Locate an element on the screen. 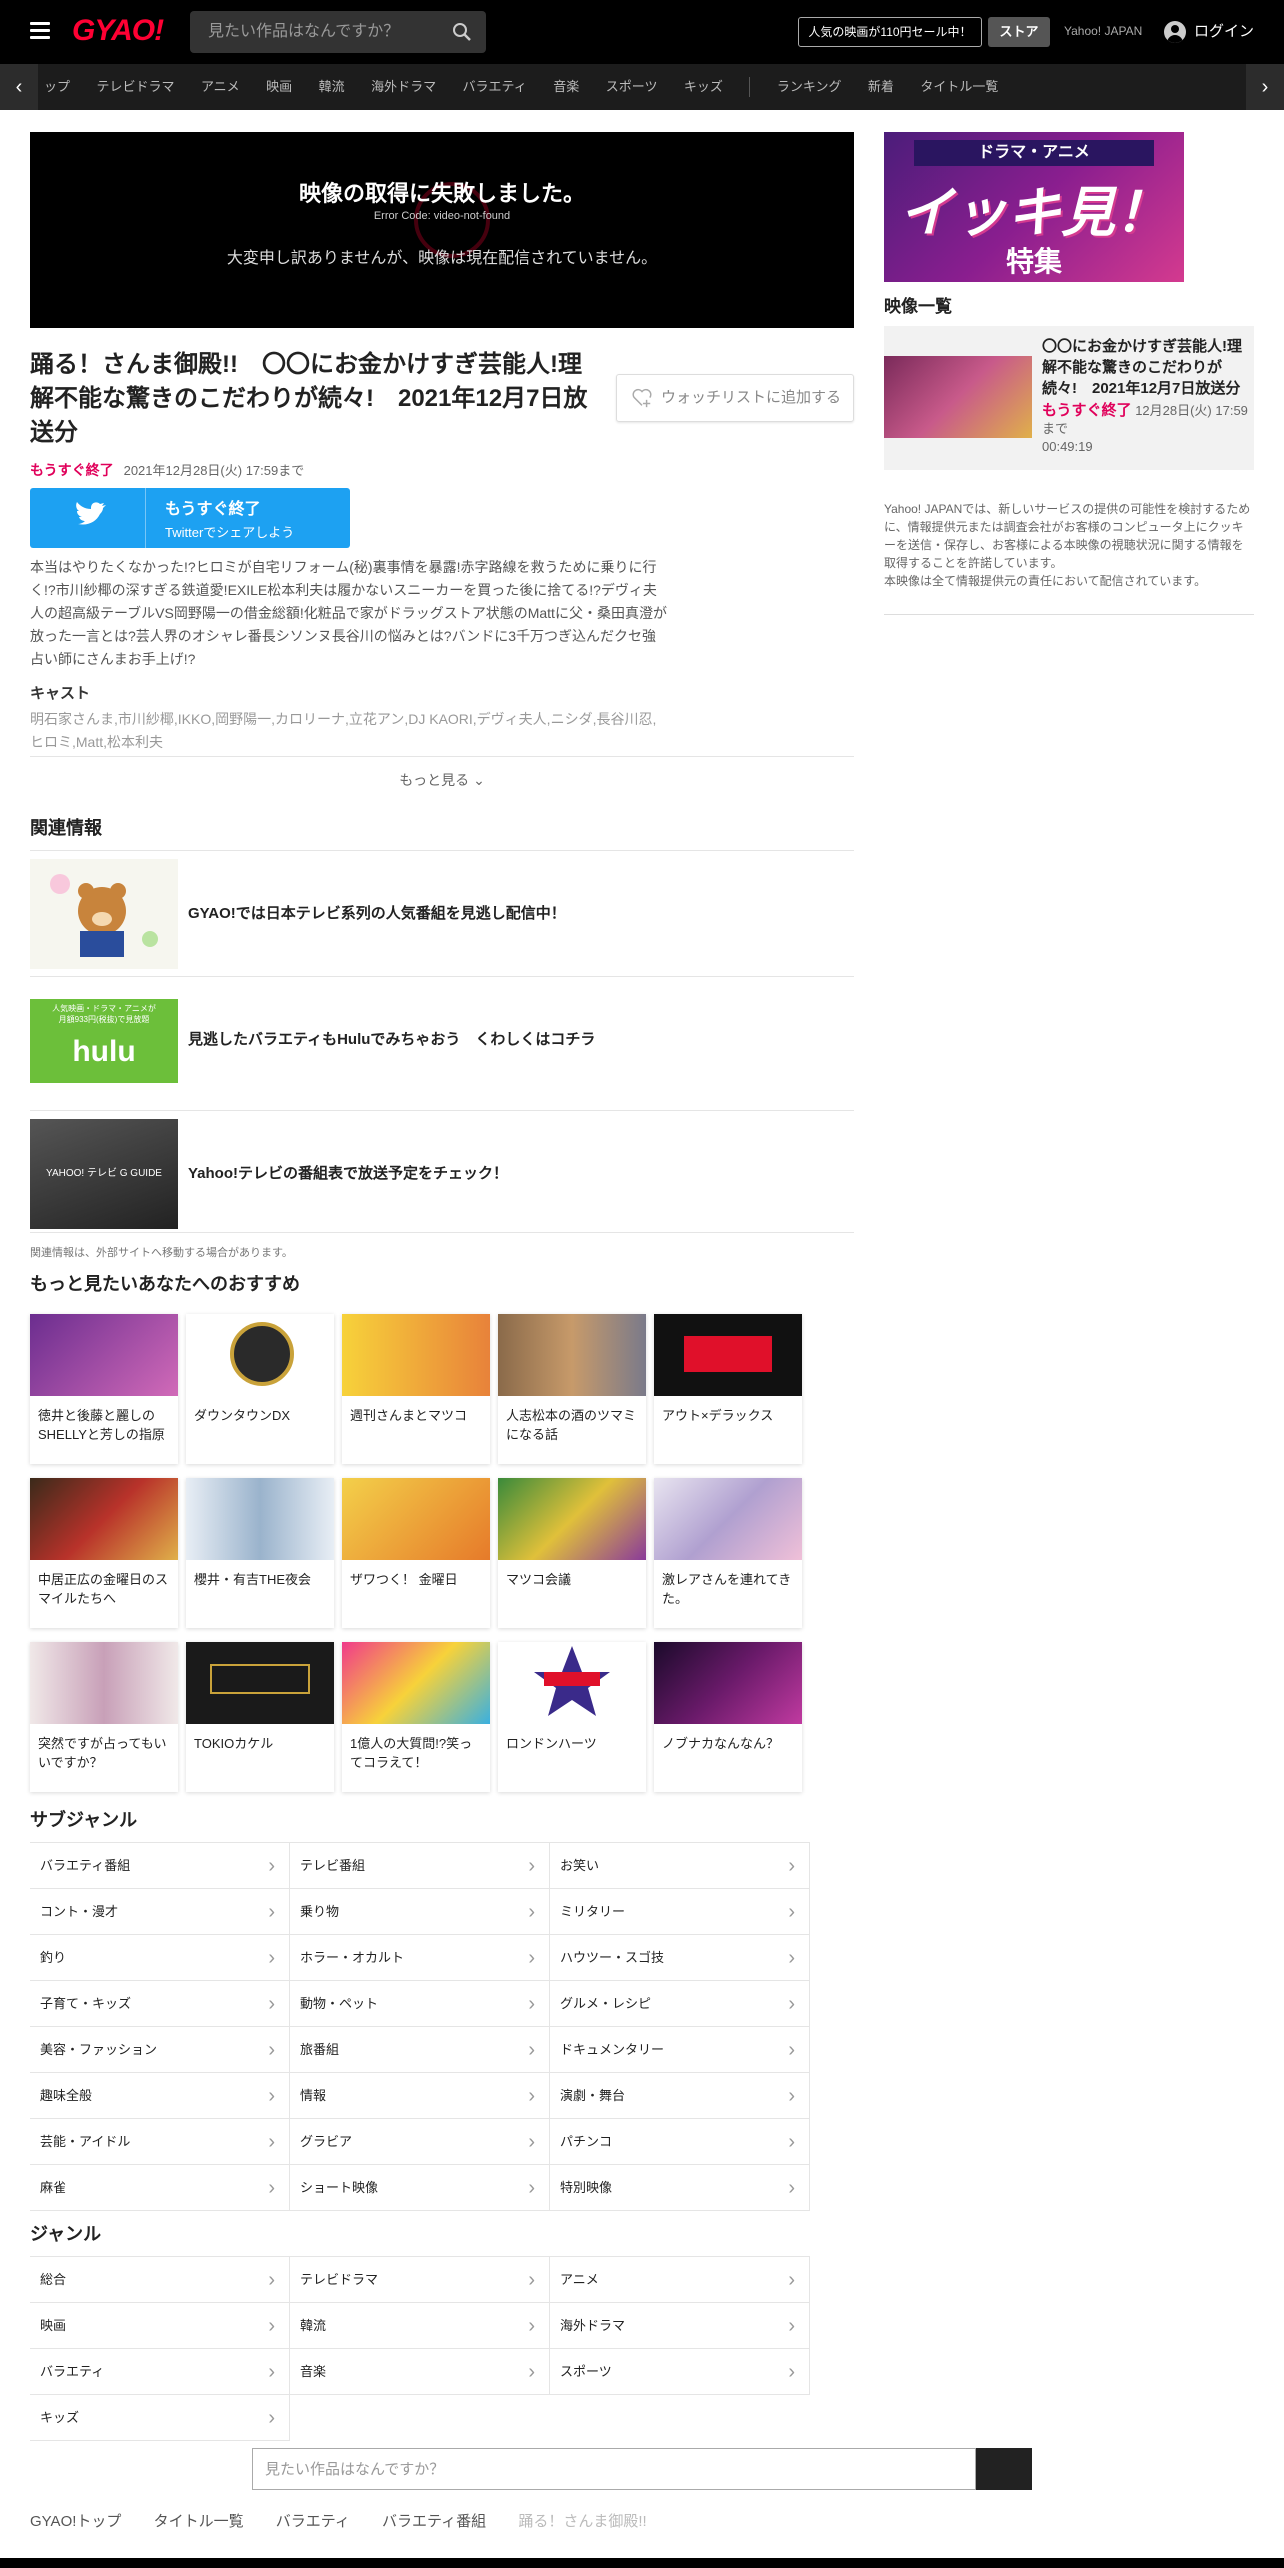 Image resolution: width=1284 pixels, height=2568 pixels. nav-item-kids: キッズ is located at coordinates (703, 87).